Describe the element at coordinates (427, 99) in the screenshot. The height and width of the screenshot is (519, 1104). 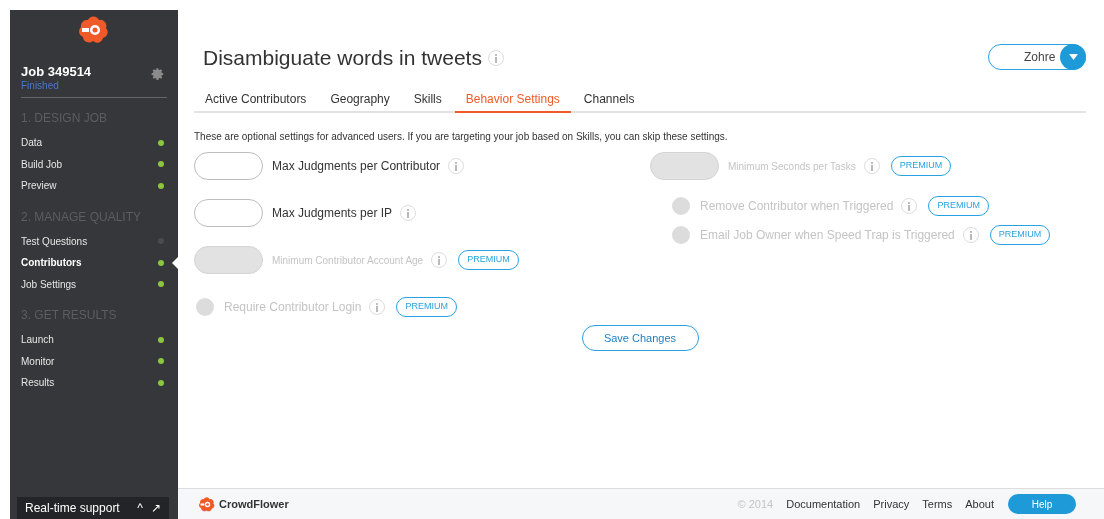
I see `tab: Skills` at that location.